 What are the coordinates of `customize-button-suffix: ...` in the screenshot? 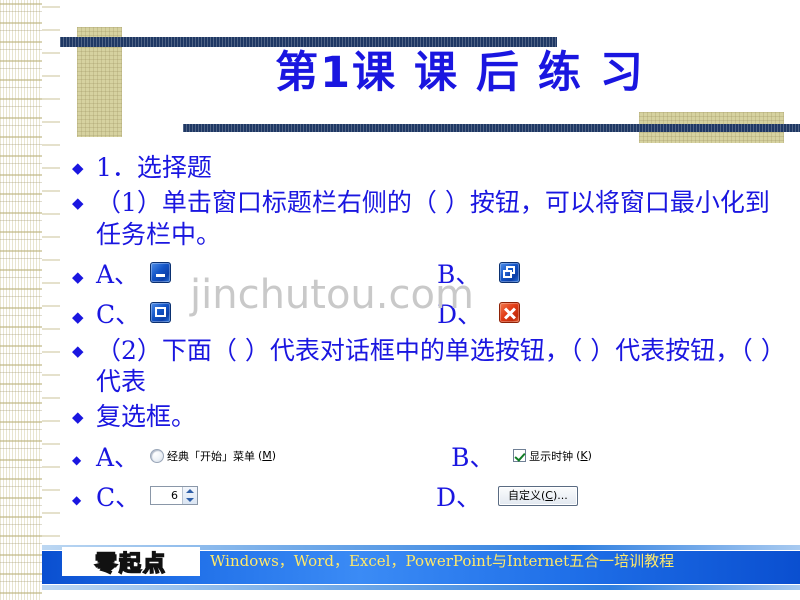 It's located at (562, 495).